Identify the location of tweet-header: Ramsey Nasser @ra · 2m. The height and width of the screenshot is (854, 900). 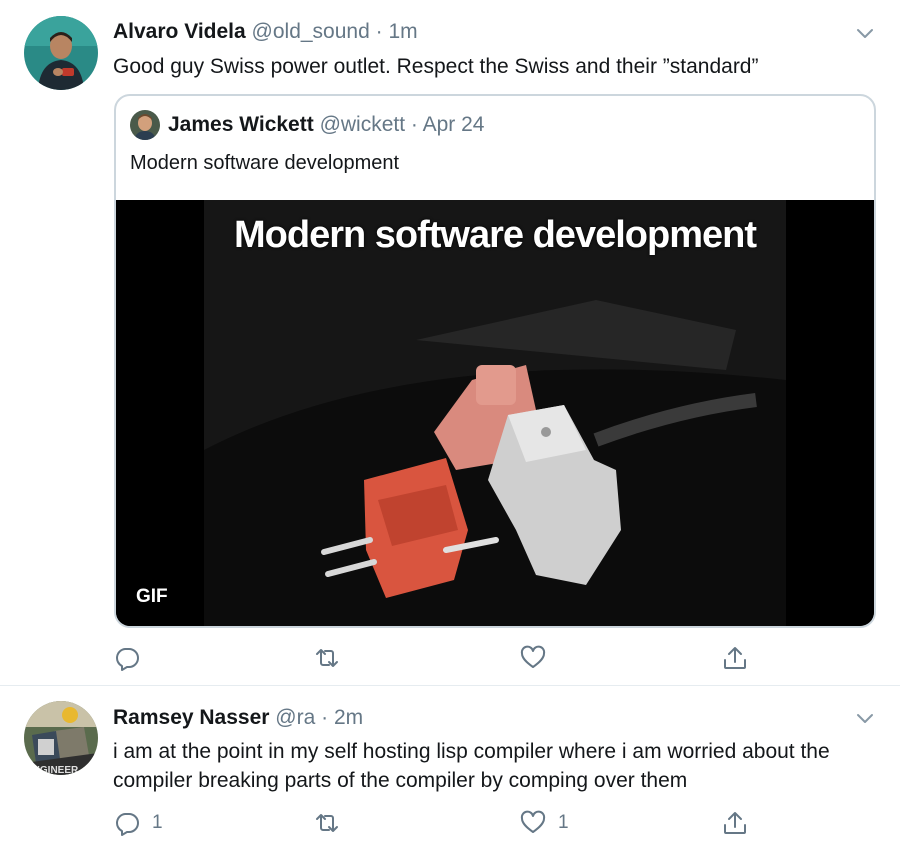
(238, 718).